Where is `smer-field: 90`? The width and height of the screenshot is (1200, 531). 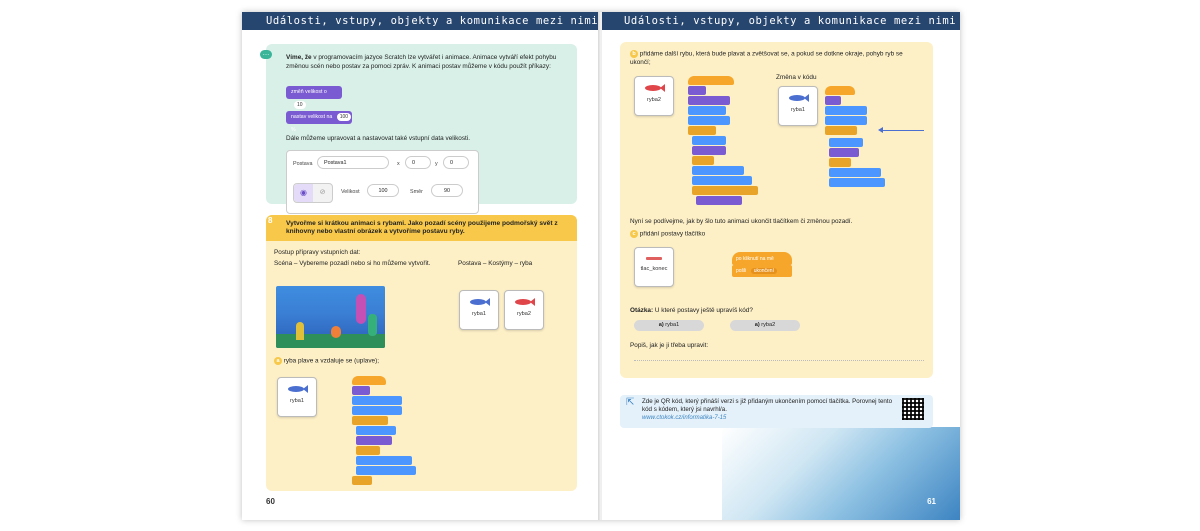 smer-field: 90 is located at coordinates (447, 190).